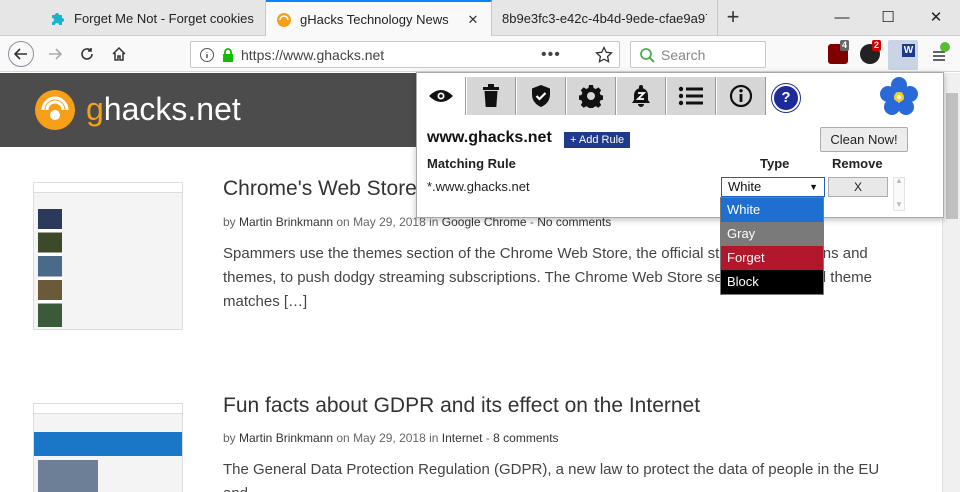  What do you see at coordinates (478, 186) in the screenshot?
I see `rule-pattern: *.www.ghacks.net` at bounding box center [478, 186].